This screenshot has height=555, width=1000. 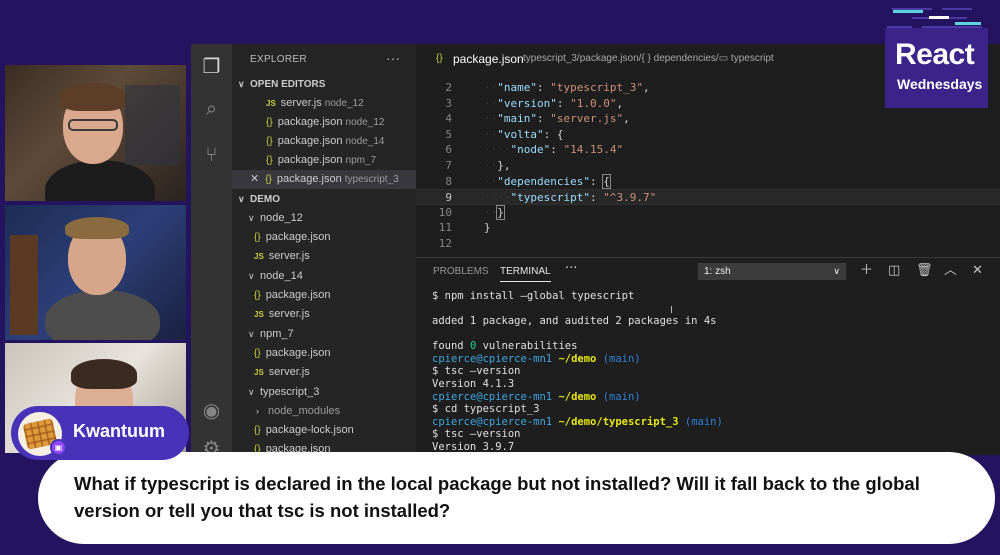 What do you see at coordinates (671, 310) in the screenshot?
I see `text-cursor: I` at bounding box center [671, 310].